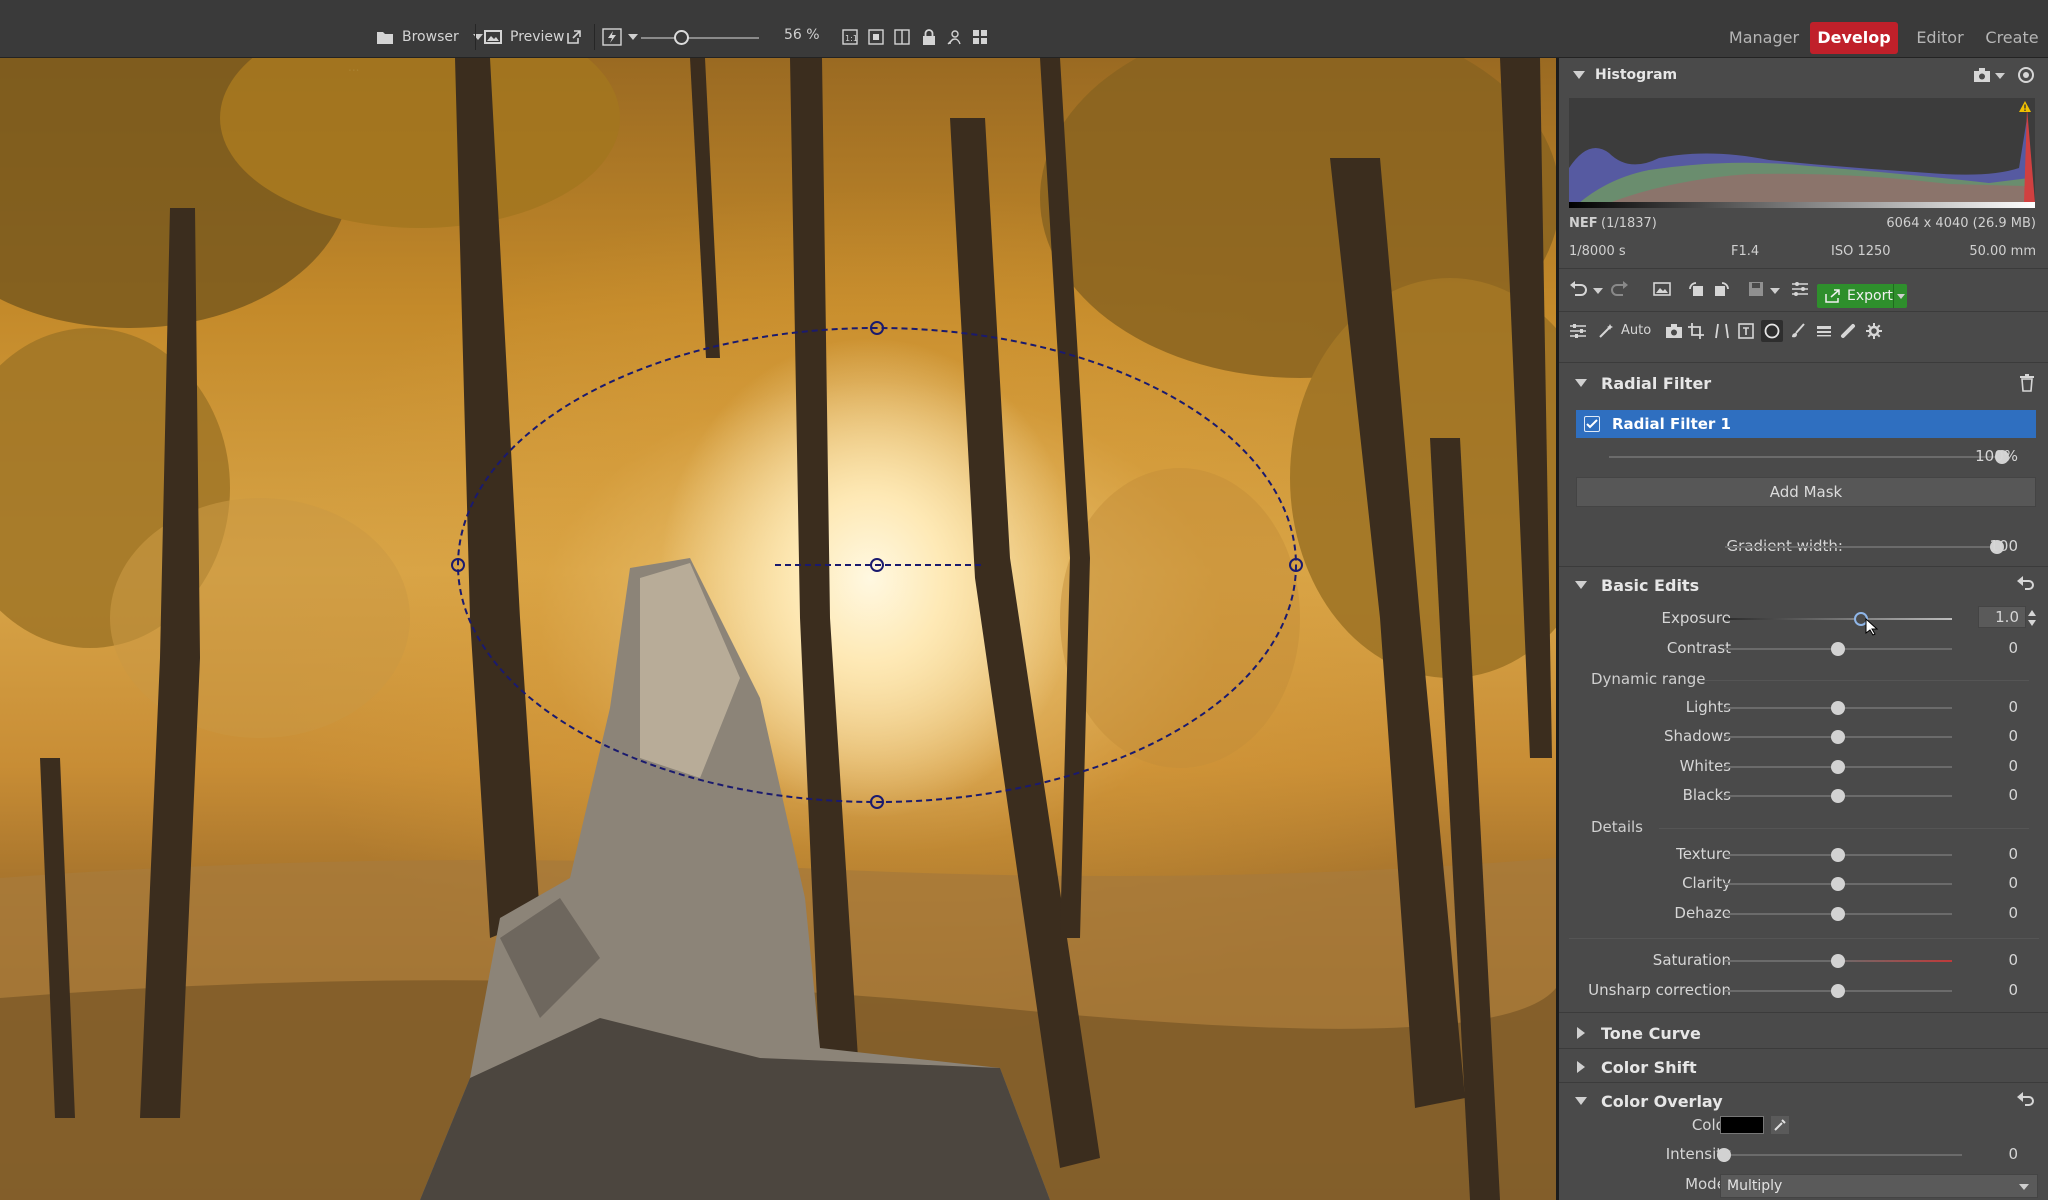 The image size is (2048, 1200). I want to click on tab-manager: Manager, so click(1764, 38).